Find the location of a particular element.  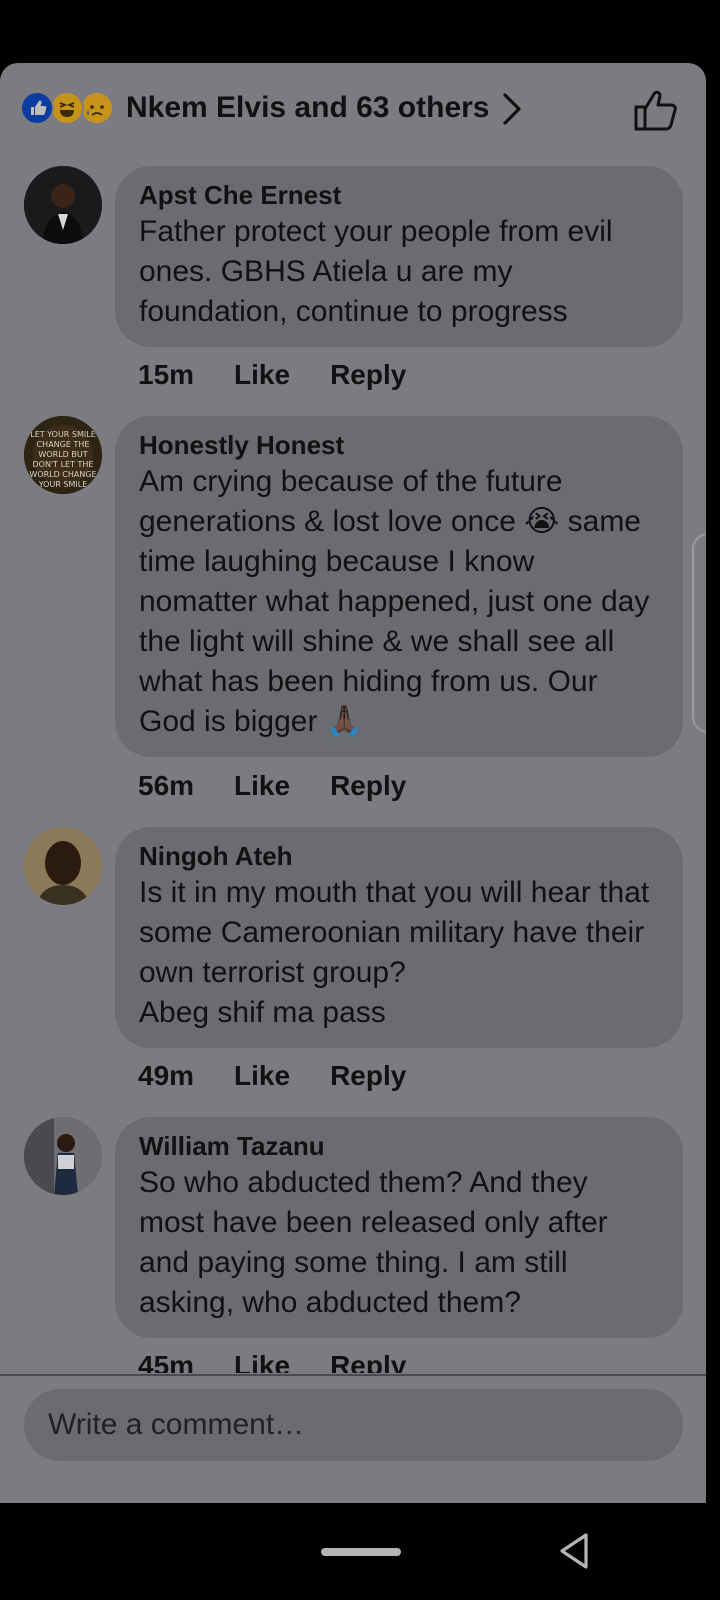

comment-time: 15m is located at coordinates (166, 374).